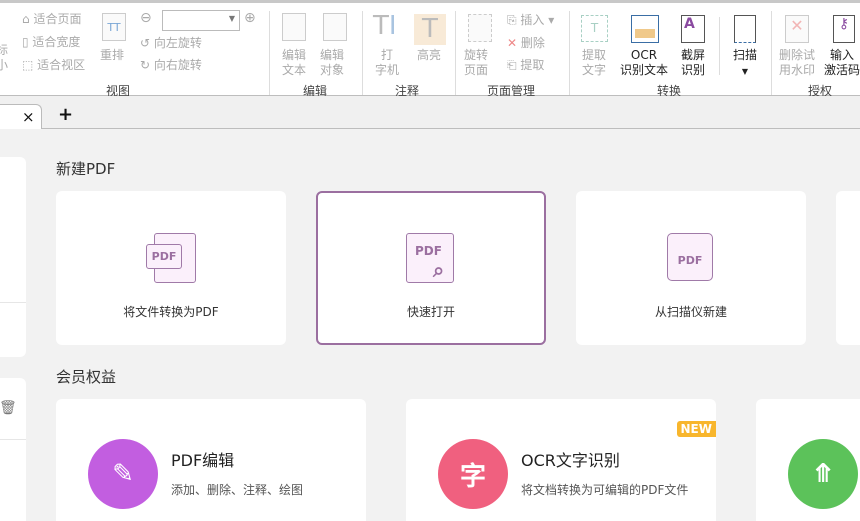 This screenshot has width=860, height=521. What do you see at coordinates (696, 429) in the screenshot?
I see `new-badge: NEW` at bounding box center [696, 429].